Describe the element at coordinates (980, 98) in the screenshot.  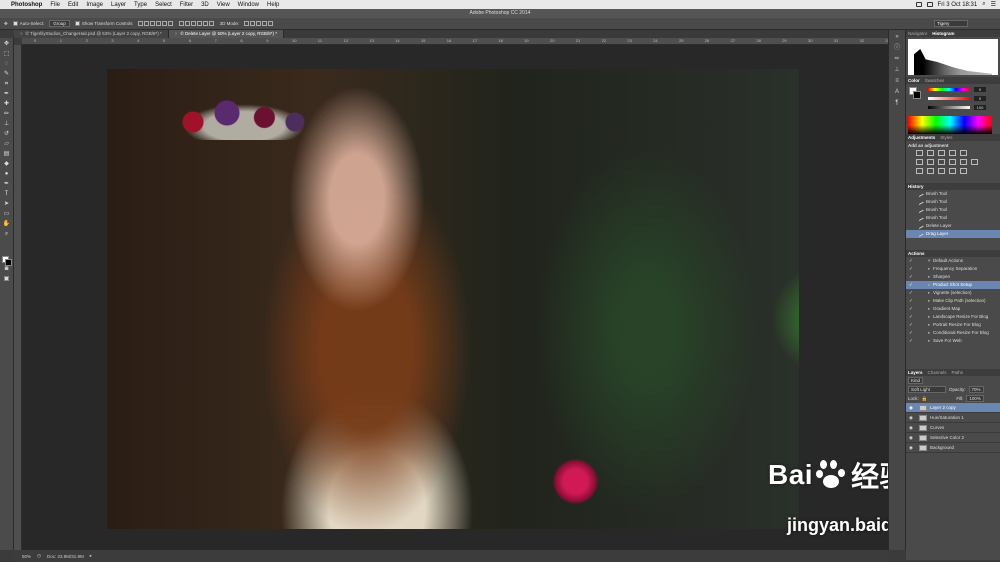
I see `saturation-value: 0` at that location.